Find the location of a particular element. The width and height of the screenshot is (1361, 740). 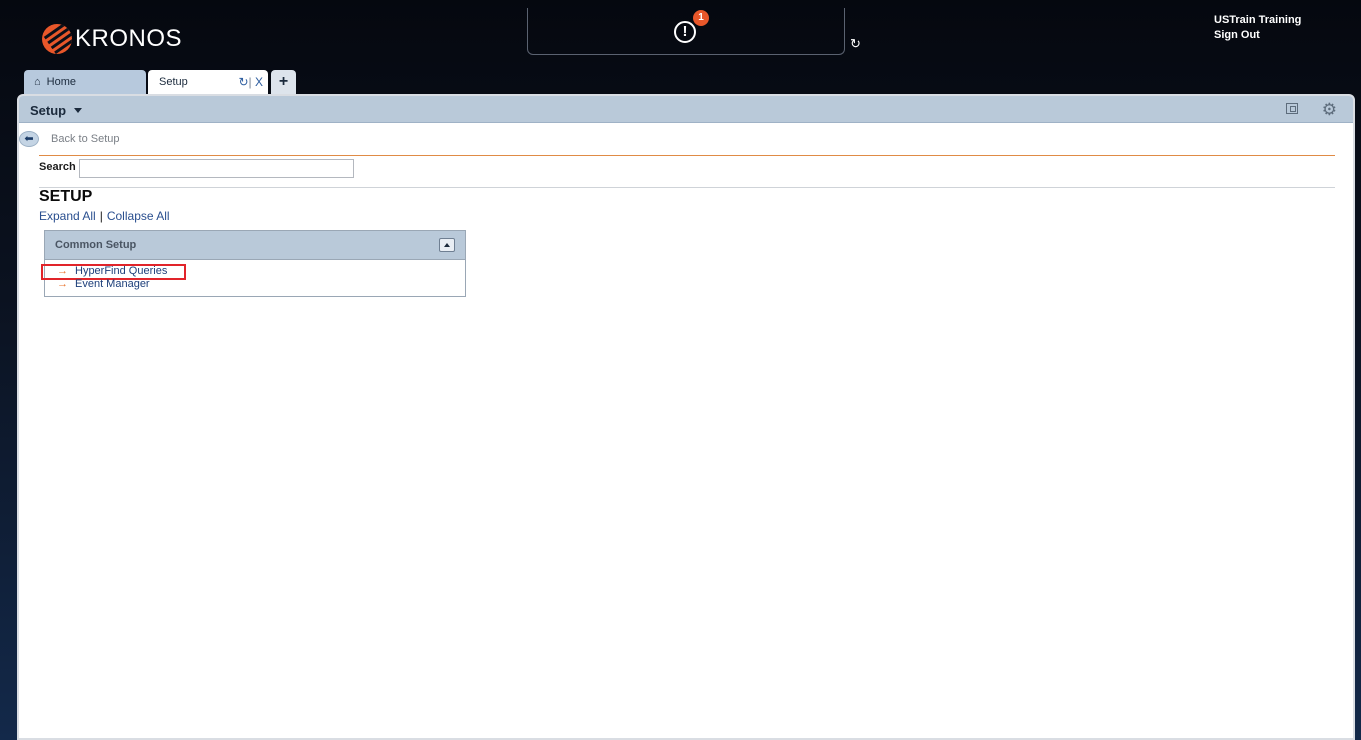

tab-refresh-icon: ↻ is located at coordinates (243, 82).